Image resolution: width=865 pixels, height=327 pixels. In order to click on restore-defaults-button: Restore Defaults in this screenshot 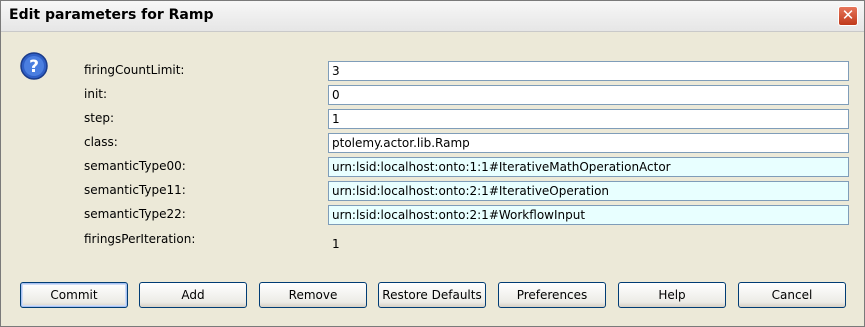, I will do `click(432, 295)`.